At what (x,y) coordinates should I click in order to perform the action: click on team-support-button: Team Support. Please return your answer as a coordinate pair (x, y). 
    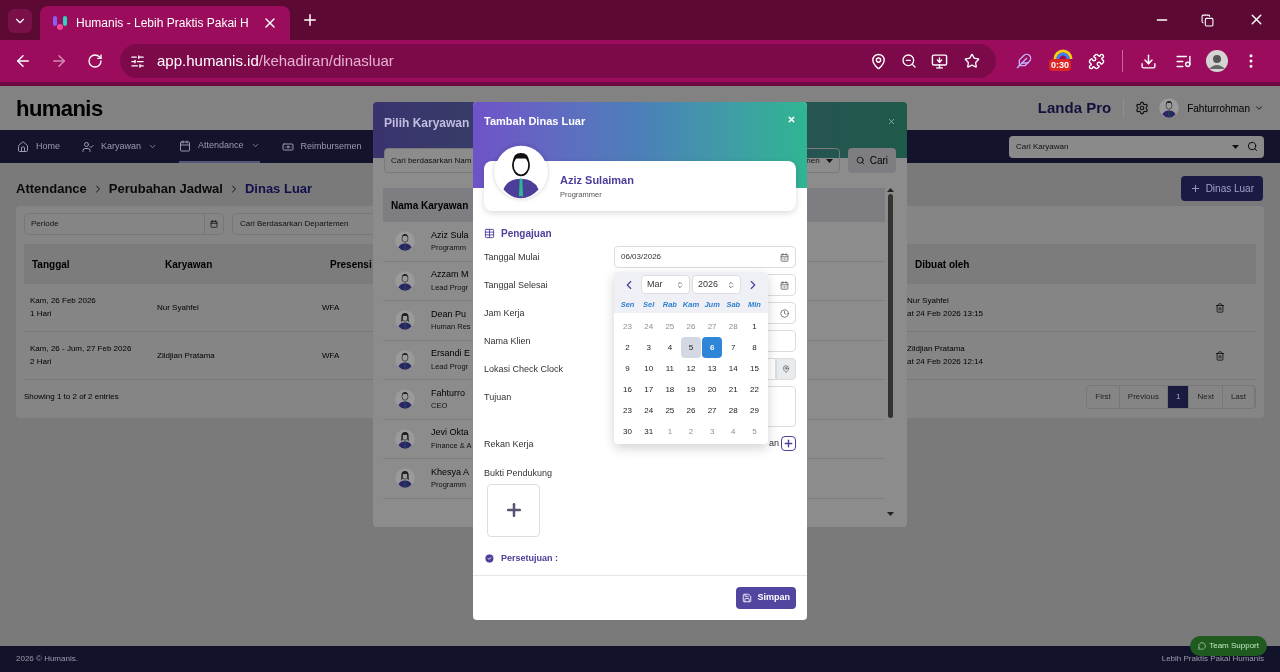
    Looking at the image, I should click on (1228, 646).